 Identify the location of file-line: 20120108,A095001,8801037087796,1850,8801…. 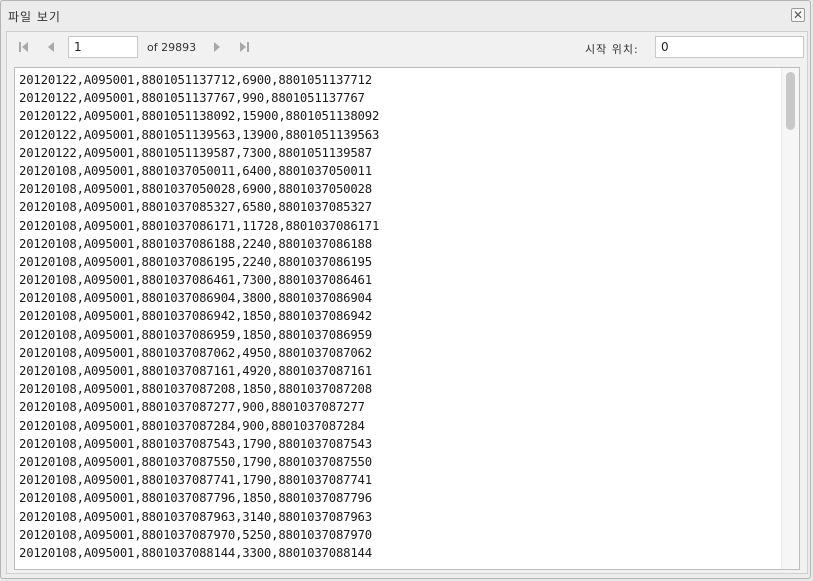
(195, 498).